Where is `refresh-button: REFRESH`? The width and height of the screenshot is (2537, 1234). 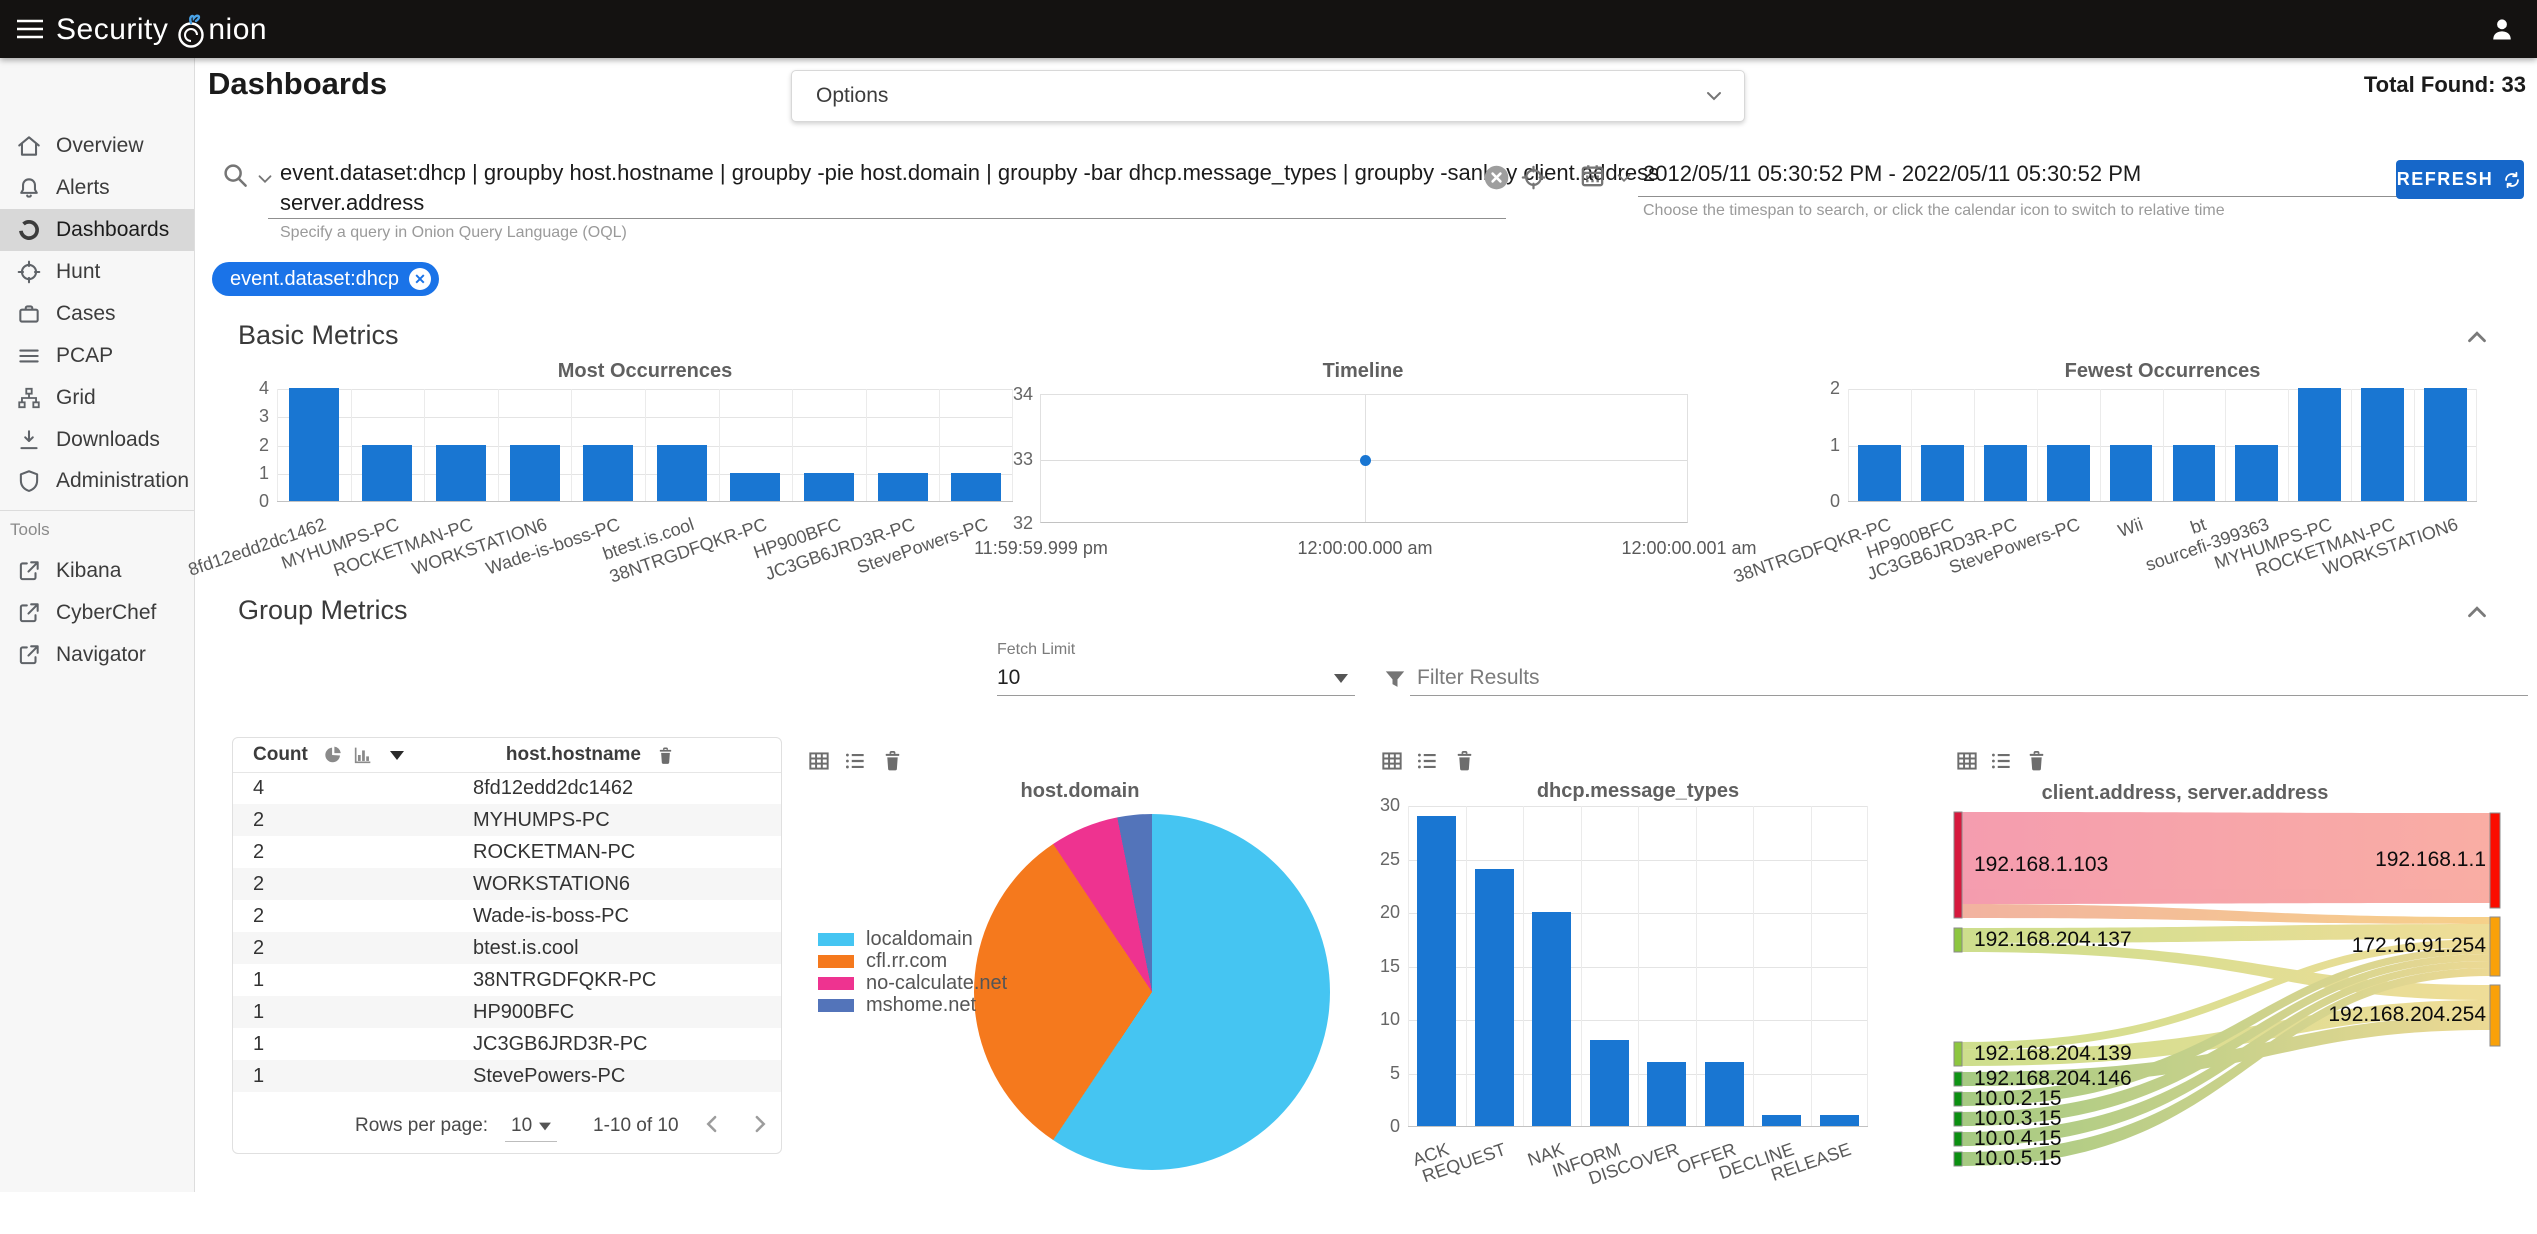
refresh-button: REFRESH is located at coordinates (2460, 179).